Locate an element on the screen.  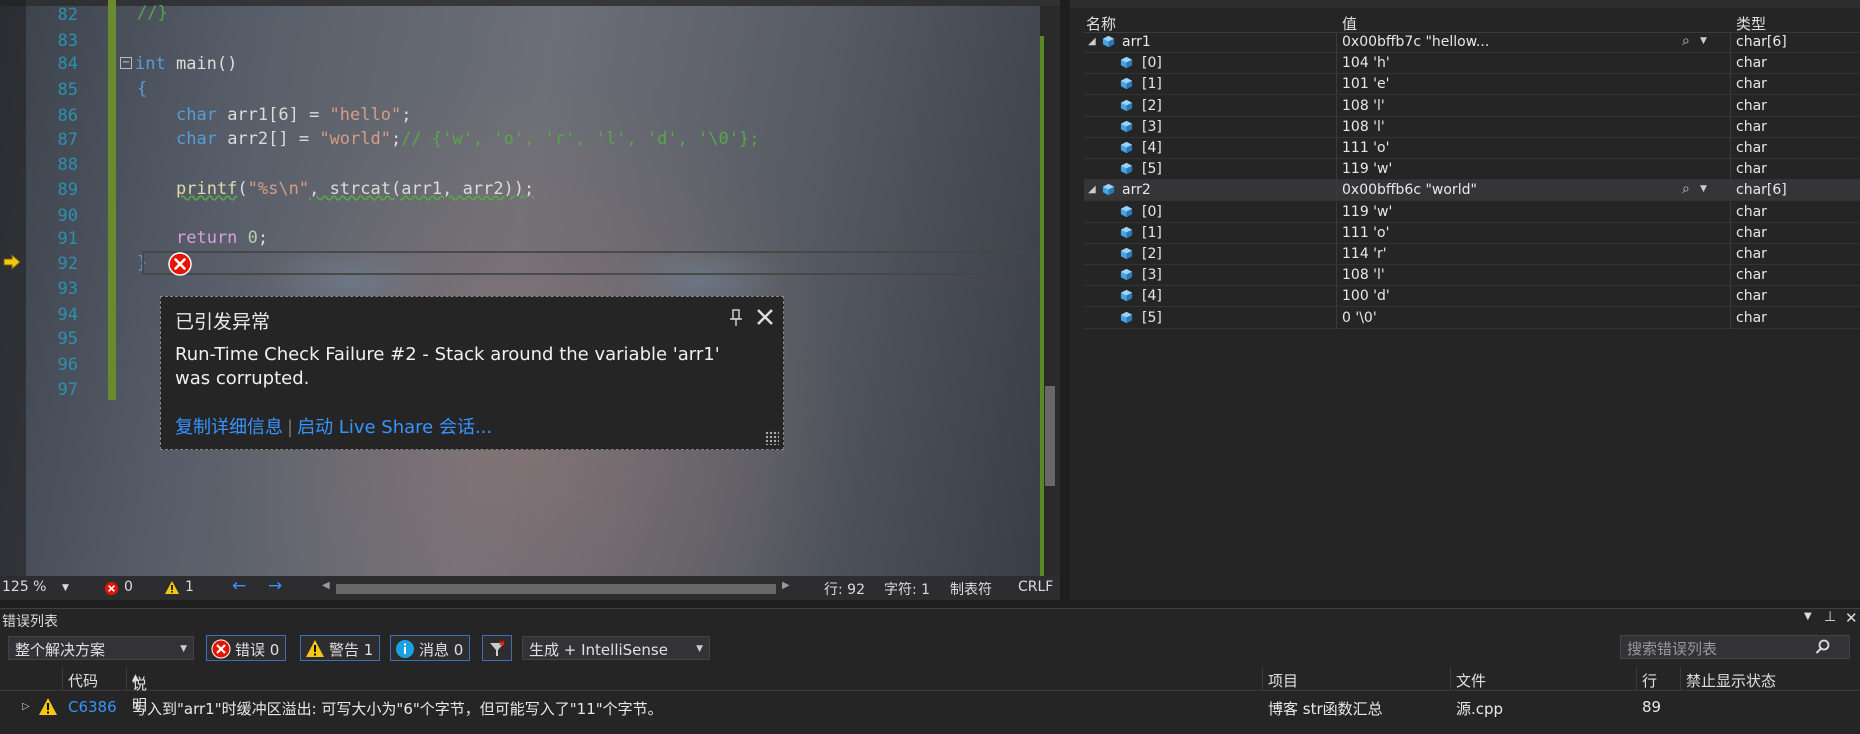
scrollbar-thumb is located at coordinates (1050, 436).